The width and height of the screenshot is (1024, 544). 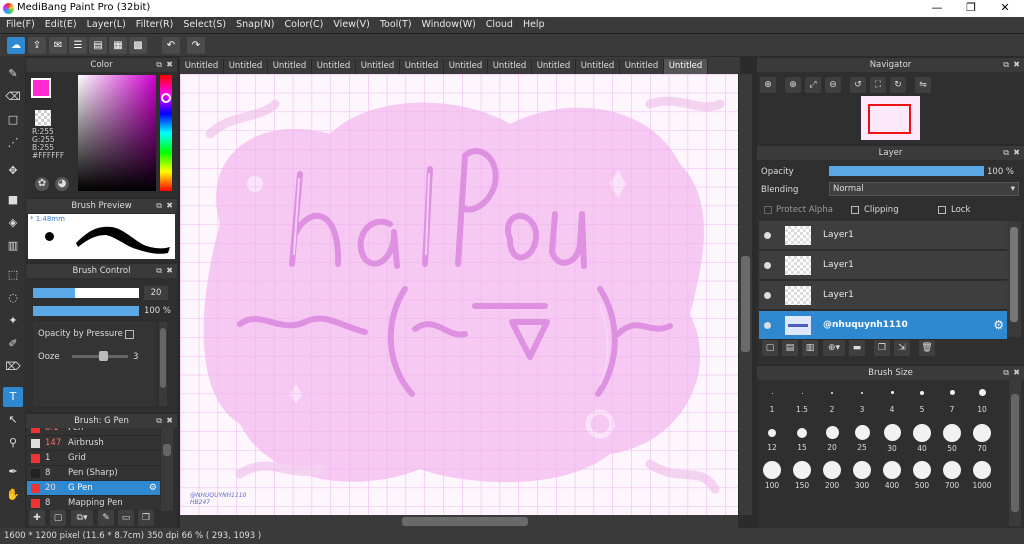 What do you see at coordinates (58, 518) in the screenshot?
I see `brush-new-icon: ▢` at bounding box center [58, 518].